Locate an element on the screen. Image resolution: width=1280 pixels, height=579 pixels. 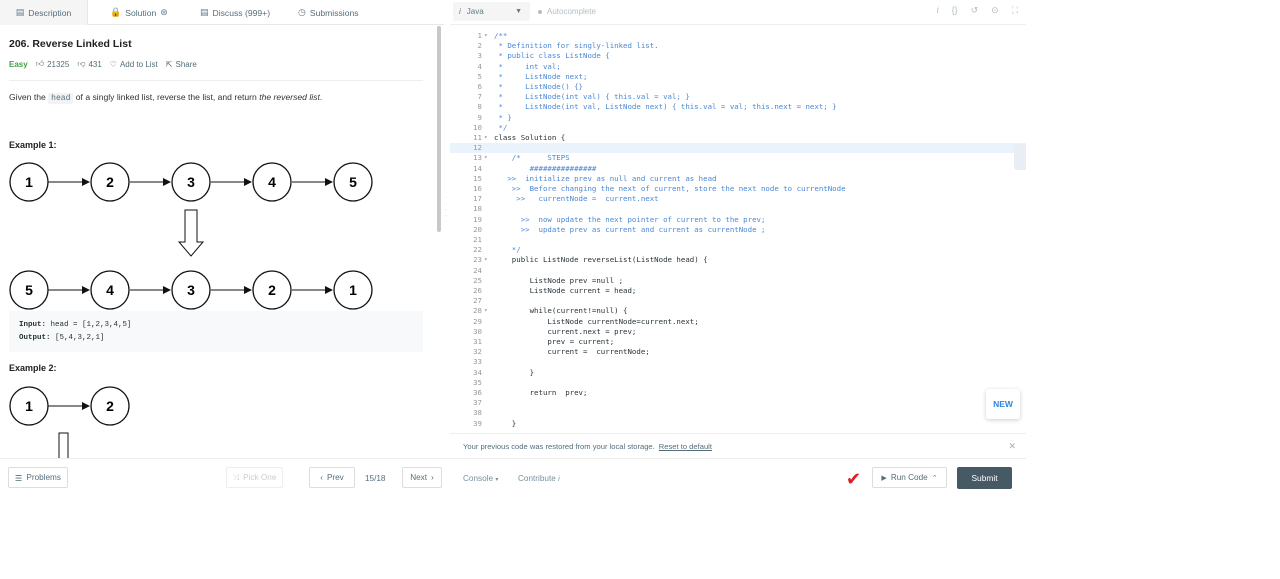
console-label: Console is located at coordinates (478, 478).